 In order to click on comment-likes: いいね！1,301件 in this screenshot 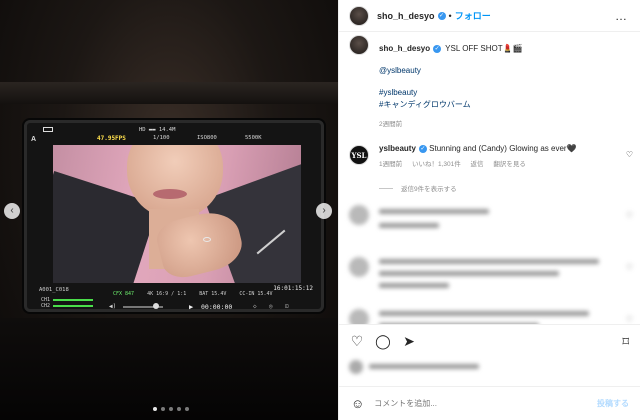, I will do `click(436, 164)`.